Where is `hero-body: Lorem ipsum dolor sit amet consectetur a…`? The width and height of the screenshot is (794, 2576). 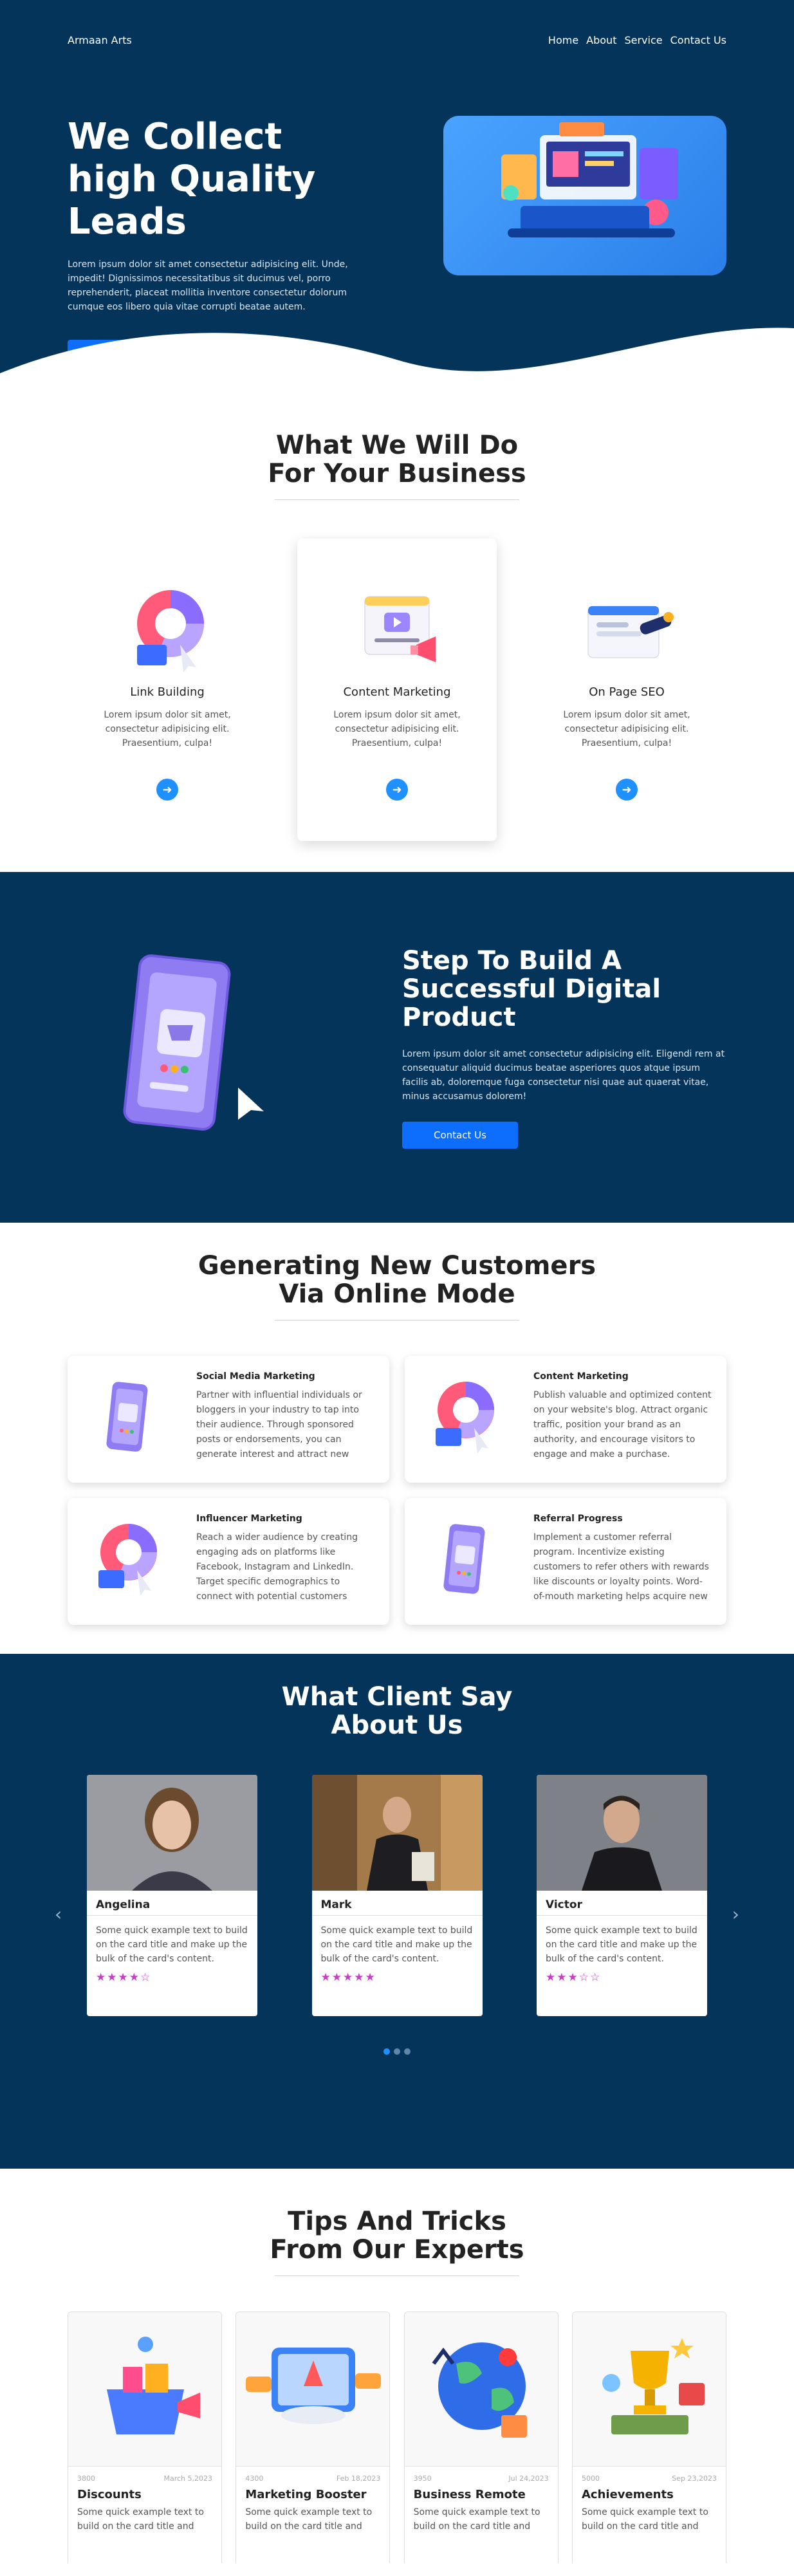
hero-body: Lorem ipsum dolor sit amet consectetur a… is located at coordinates (208, 285).